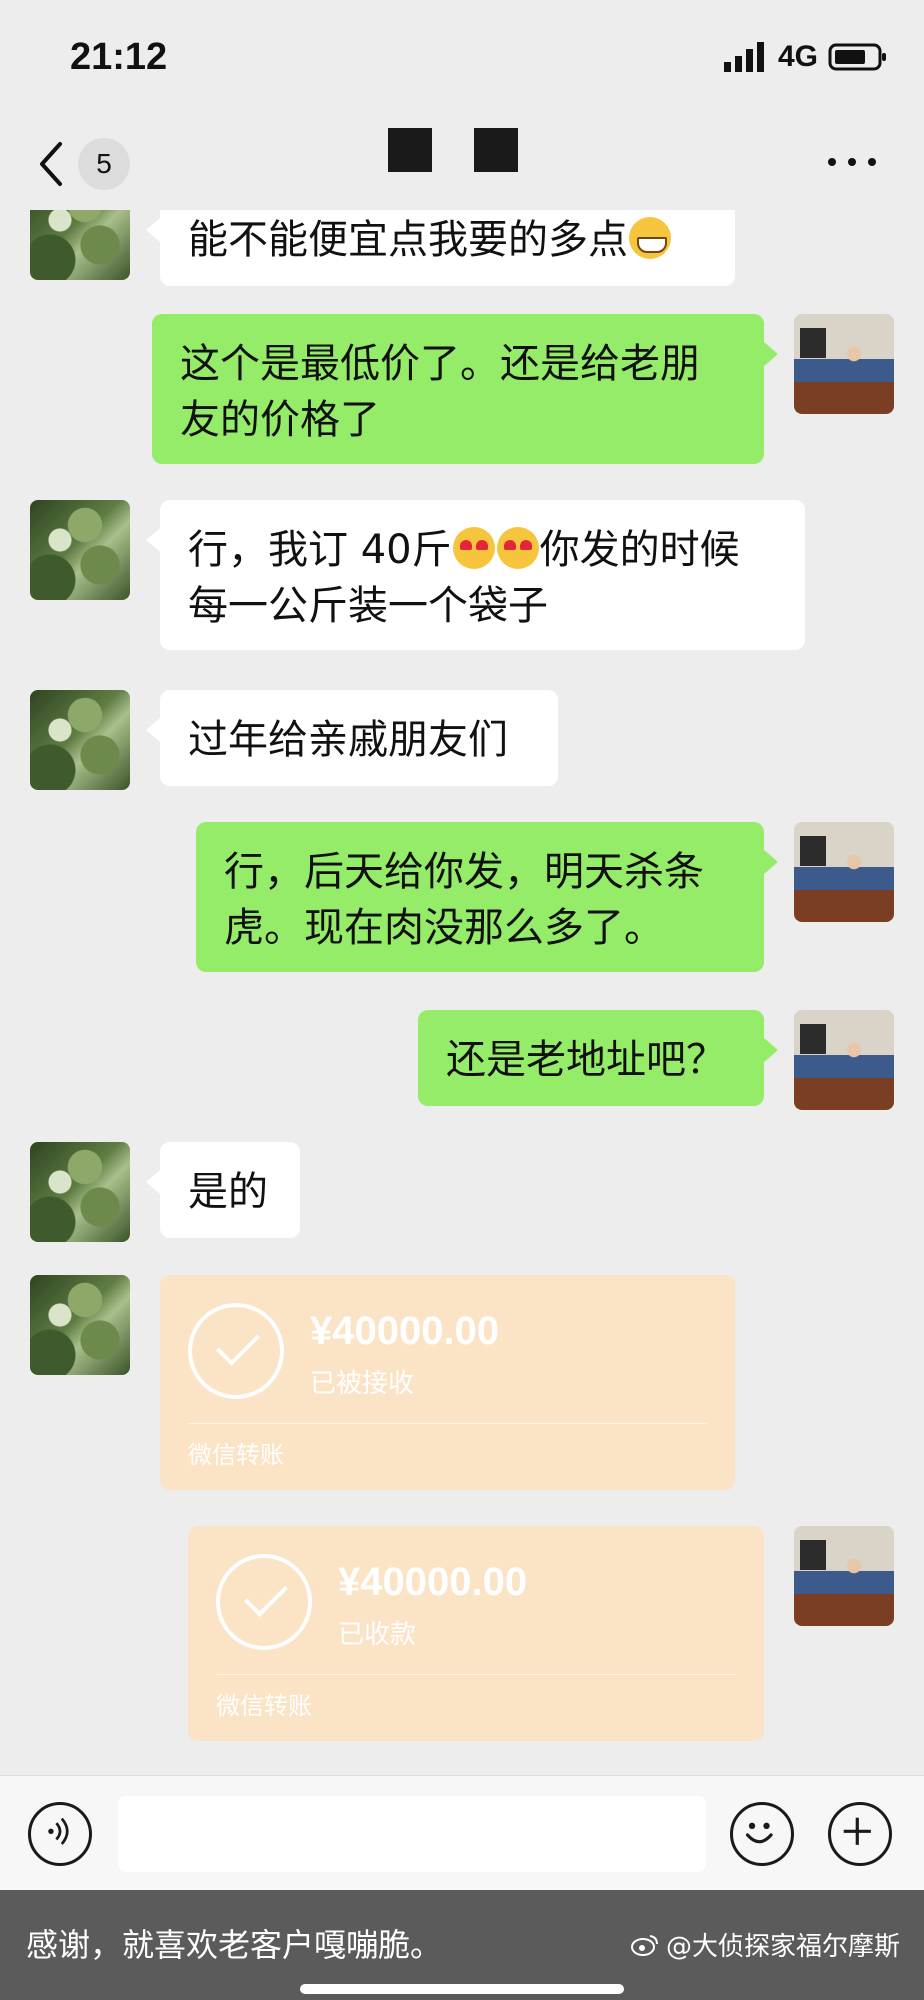 Image resolution: width=924 pixels, height=2000 pixels. Describe the element at coordinates (104, 164) in the screenshot. I see `unread-count-badge: 5` at that location.